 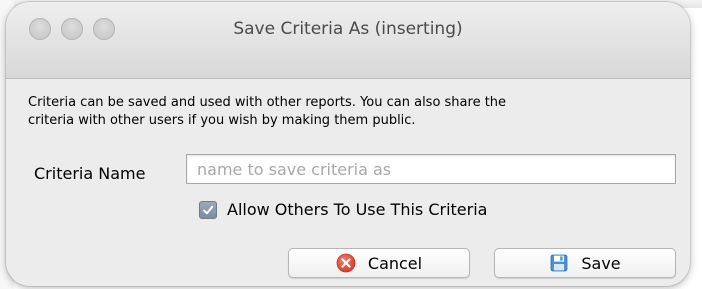 I want to click on save-button-label: Save, so click(x=601, y=263).